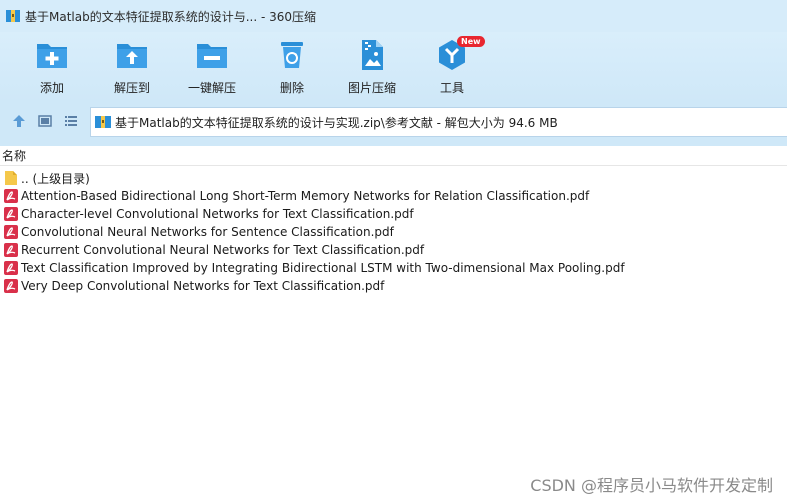  I want to click on thumbnail-view-button, so click(45, 121).